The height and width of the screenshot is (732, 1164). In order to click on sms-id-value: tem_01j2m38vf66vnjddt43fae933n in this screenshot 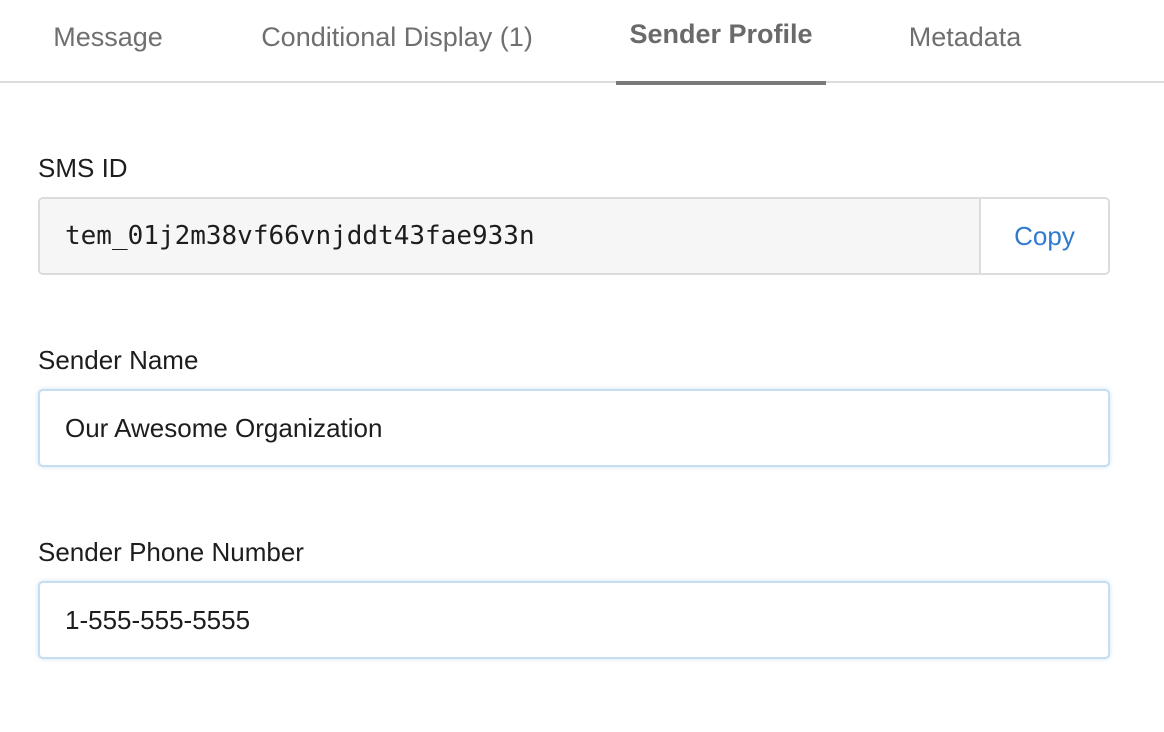, I will do `click(510, 236)`.